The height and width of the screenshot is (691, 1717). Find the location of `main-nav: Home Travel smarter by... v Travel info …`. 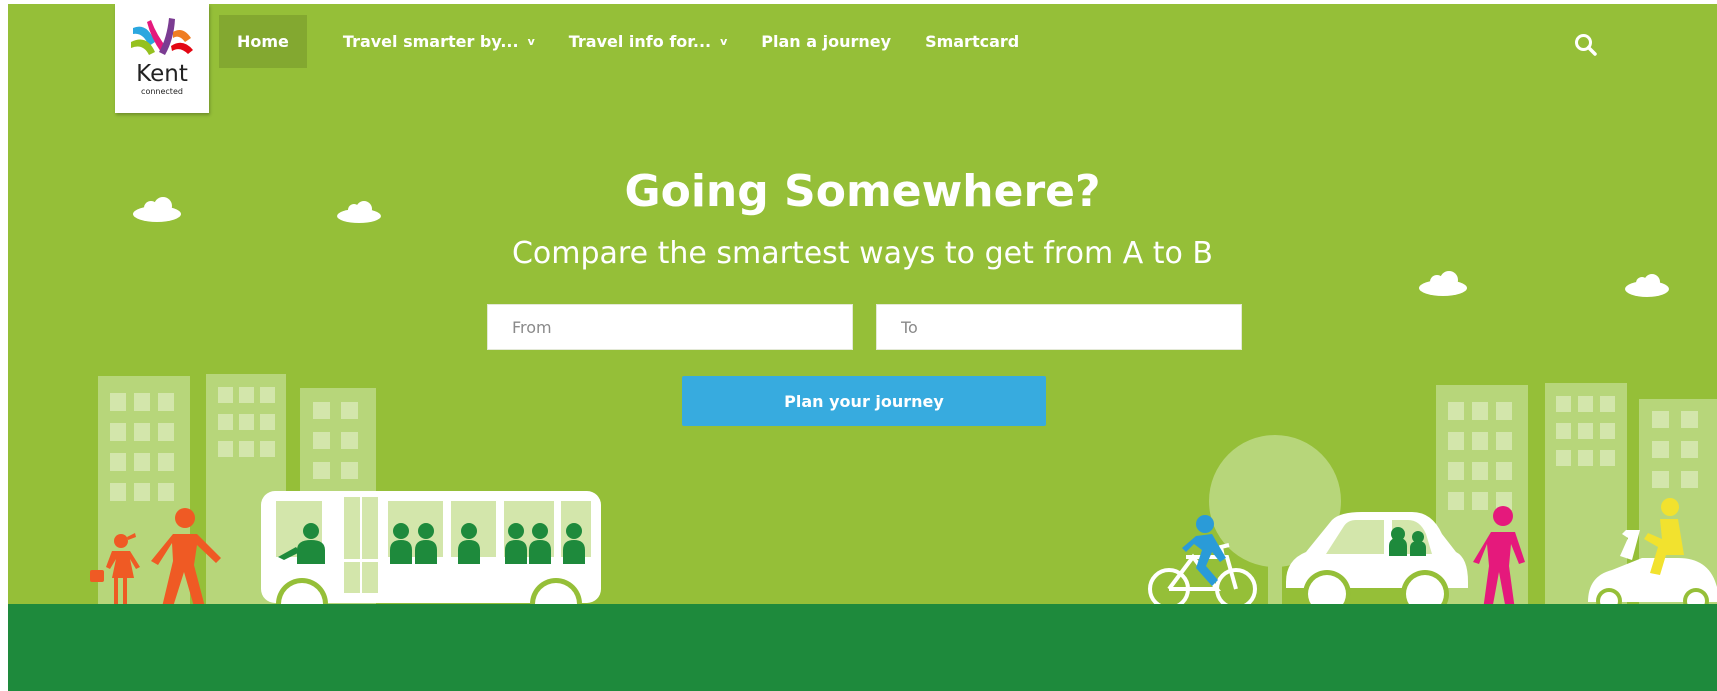

main-nav: Home Travel smarter by... v Travel info … is located at coordinates (636, 41).